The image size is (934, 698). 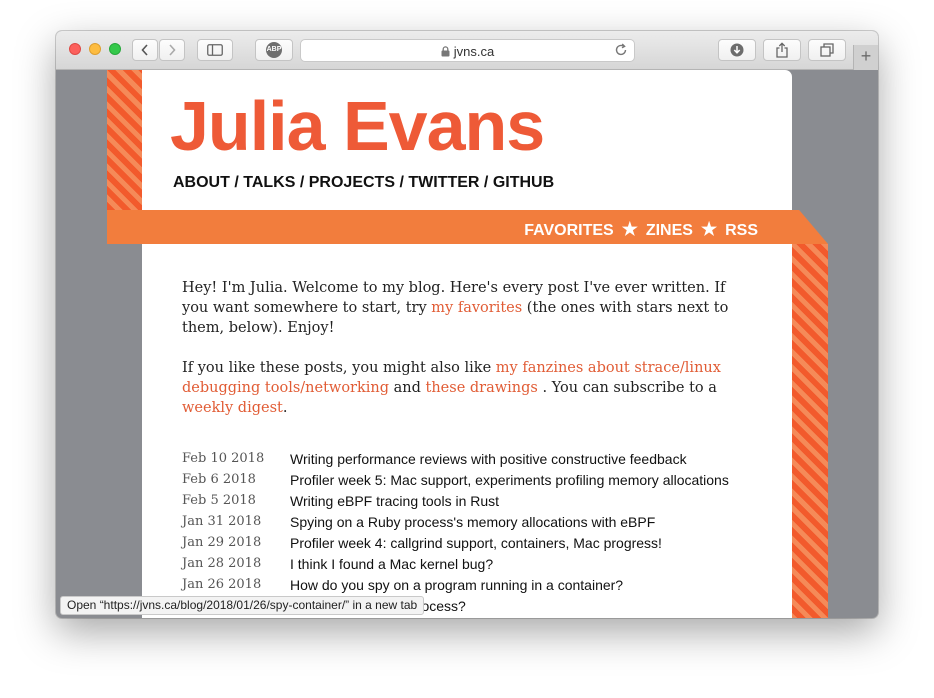 I want to click on post-date: Feb 10 2018, so click(x=223, y=458).